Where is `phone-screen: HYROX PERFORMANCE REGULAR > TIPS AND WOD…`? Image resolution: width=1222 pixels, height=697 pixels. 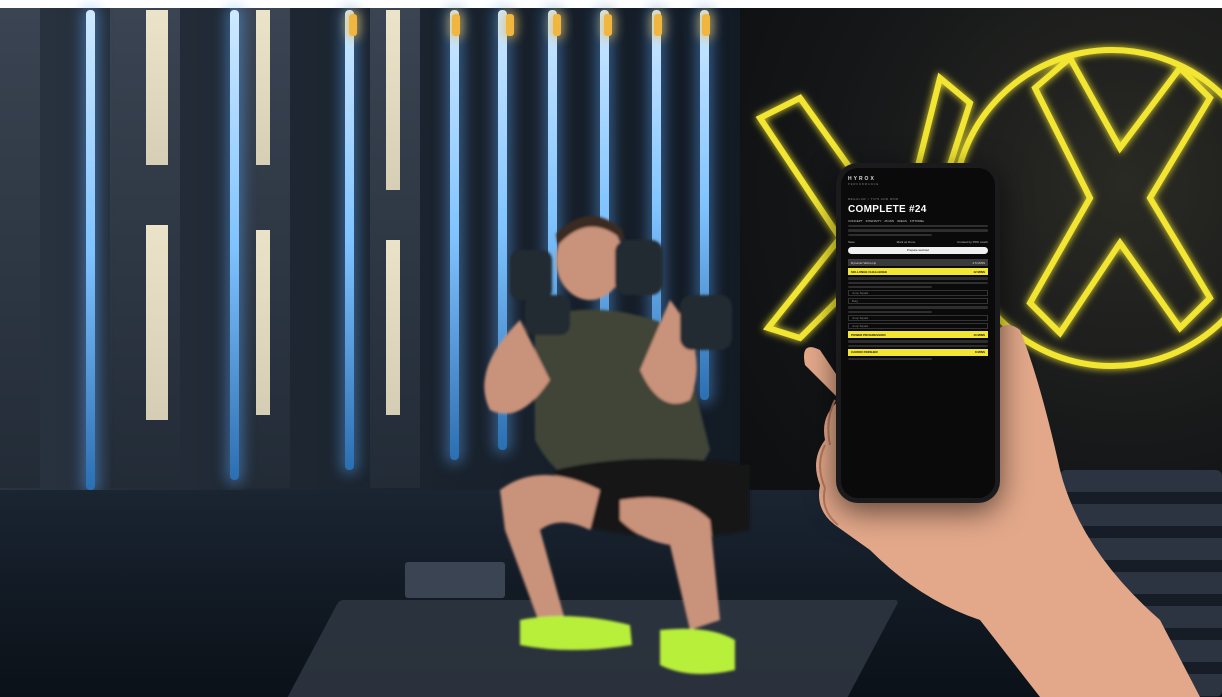
phone-screen: HYROX PERFORMANCE REGULAR > TIPS AND WOD… is located at coordinates (918, 333).